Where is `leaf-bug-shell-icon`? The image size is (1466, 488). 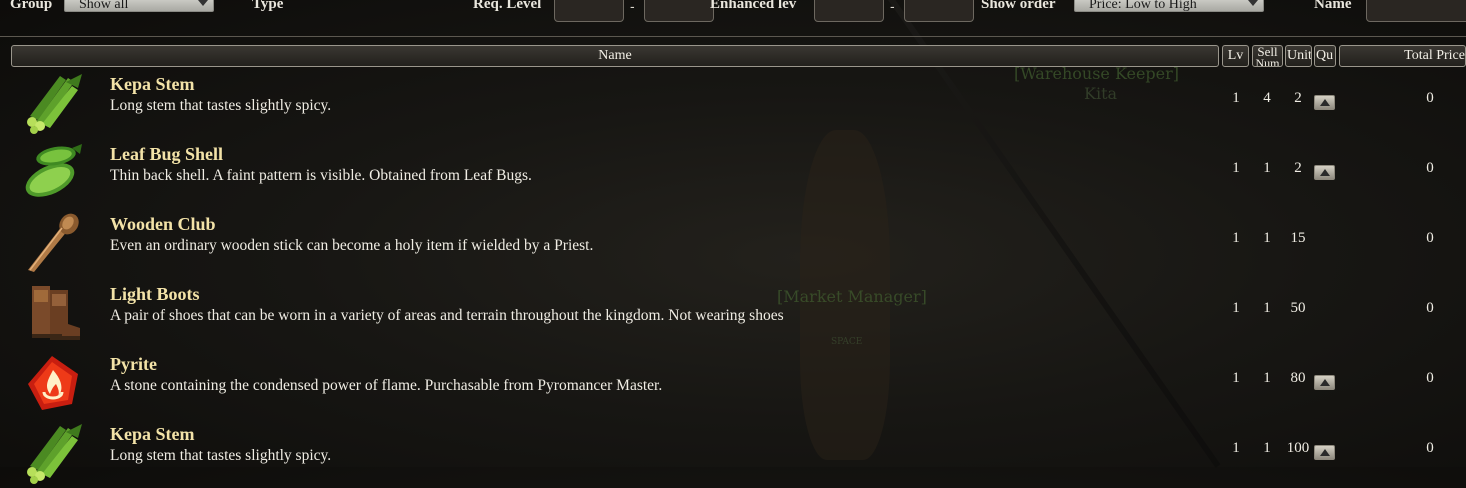 leaf-bug-shell-icon is located at coordinates (54, 173).